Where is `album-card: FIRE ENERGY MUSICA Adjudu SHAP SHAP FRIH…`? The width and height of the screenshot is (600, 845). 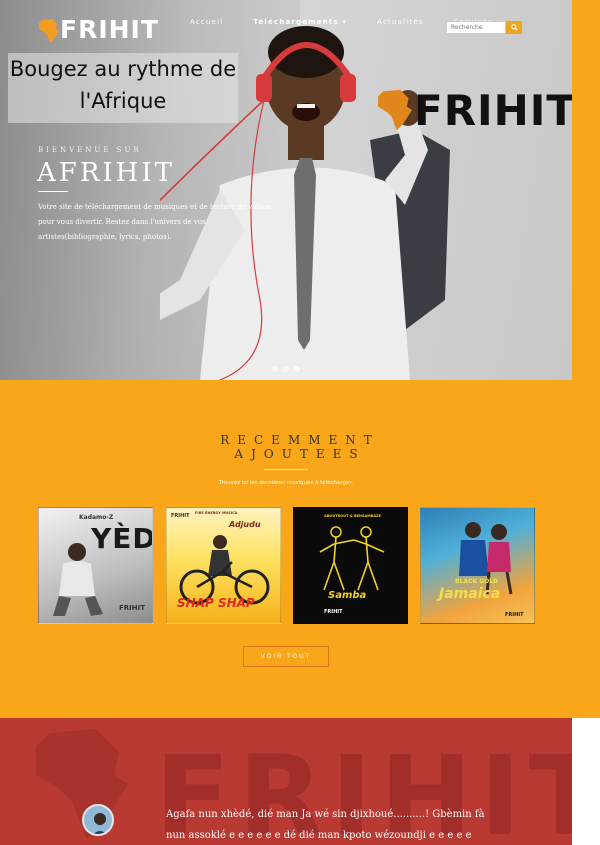
album-card: FIRE ENERGY MUSICA Adjudu SHAP SHAP FRIH… is located at coordinates (223, 565).